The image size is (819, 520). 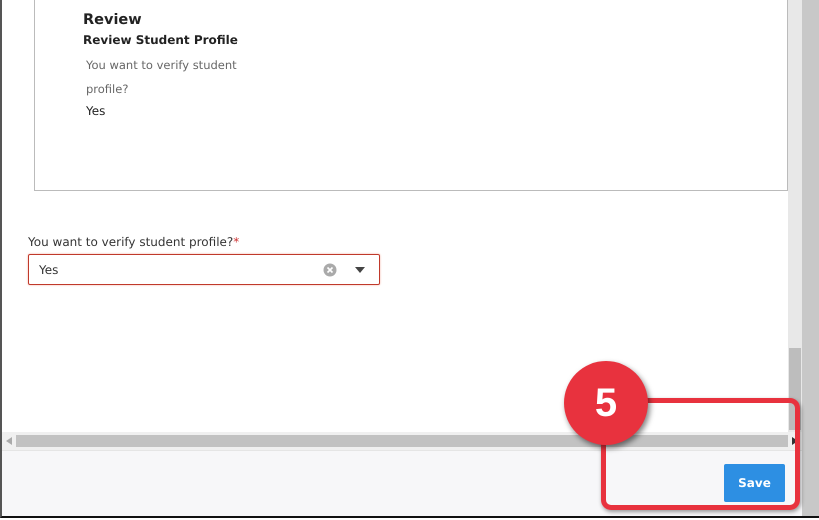 What do you see at coordinates (402, 441) in the screenshot?
I see `horizontal-scrollbar` at bounding box center [402, 441].